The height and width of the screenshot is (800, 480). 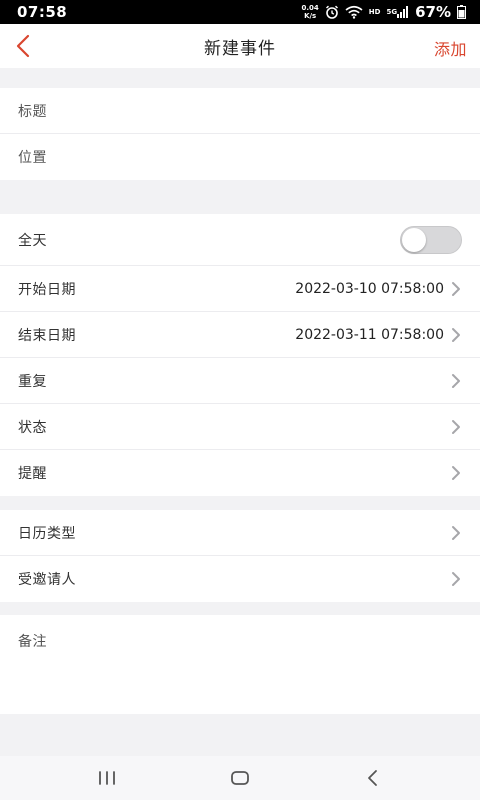 I want to click on header: 新建事件 添加, so click(x=240, y=46).